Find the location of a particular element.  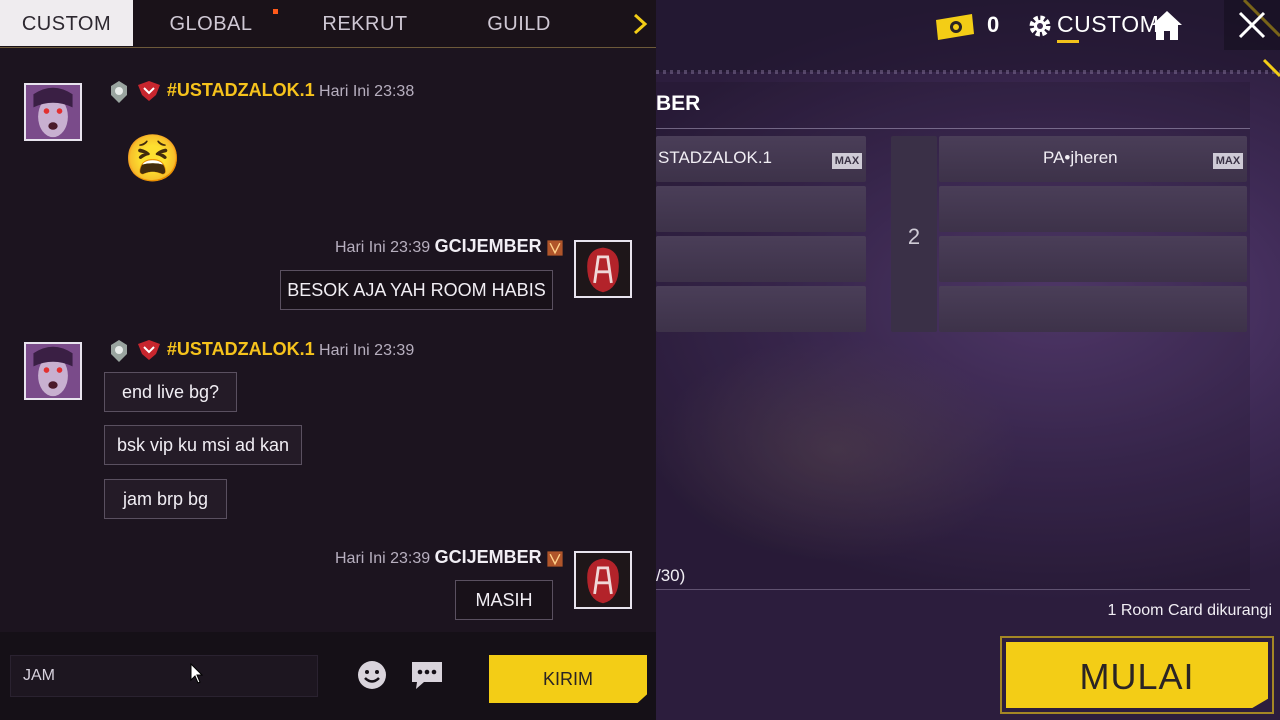

mouse-cursor-icon is located at coordinates (197, 673).